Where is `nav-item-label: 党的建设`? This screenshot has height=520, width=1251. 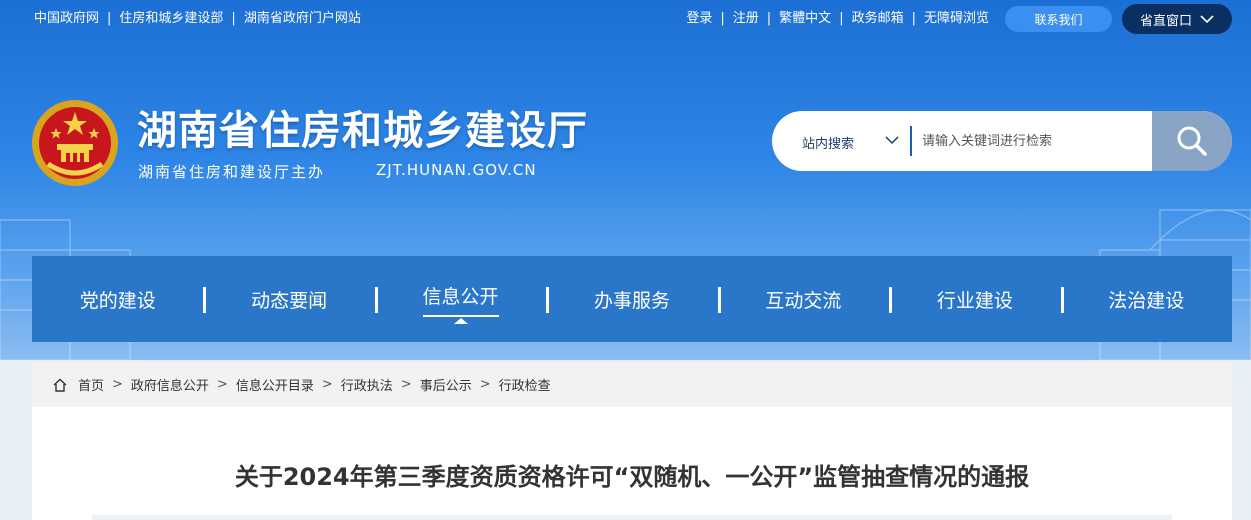
nav-item-label: 党的建设 is located at coordinates (117, 300).